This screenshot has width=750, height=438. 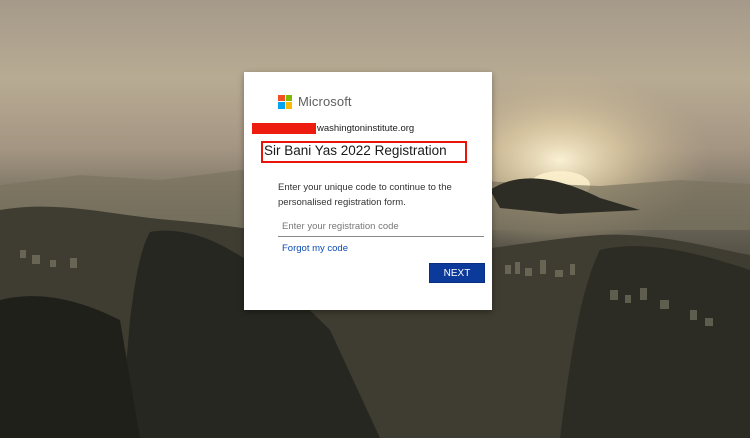 I want to click on email-domain: washingtoninstitute.org, so click(x=366, y=128).